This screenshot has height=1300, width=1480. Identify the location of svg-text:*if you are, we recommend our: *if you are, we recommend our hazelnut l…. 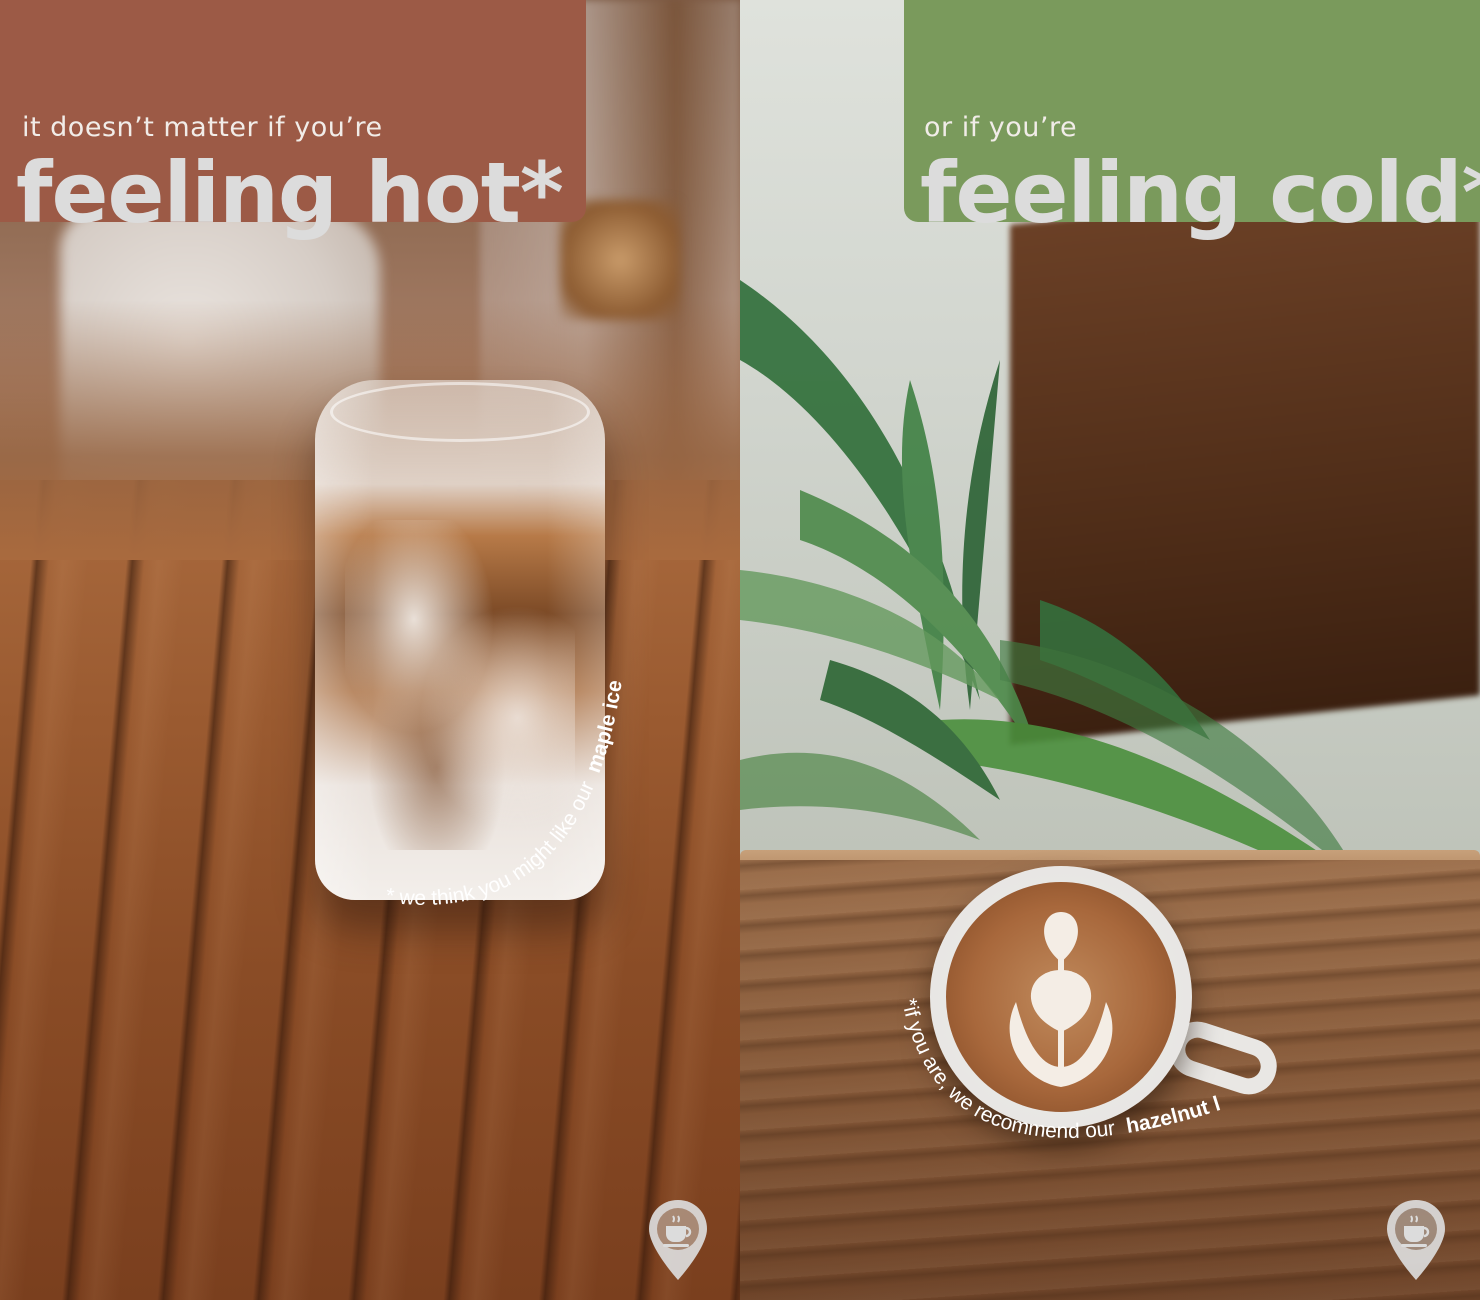
(1053, 1057).